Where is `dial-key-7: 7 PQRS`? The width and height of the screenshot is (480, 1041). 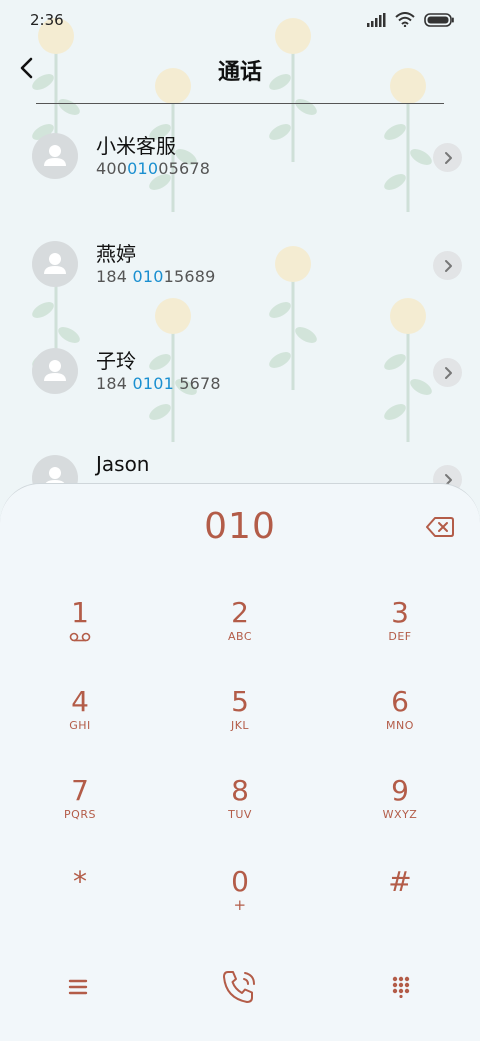
dial-key-7: 7 PQRS is located at coordinates (80, 809).